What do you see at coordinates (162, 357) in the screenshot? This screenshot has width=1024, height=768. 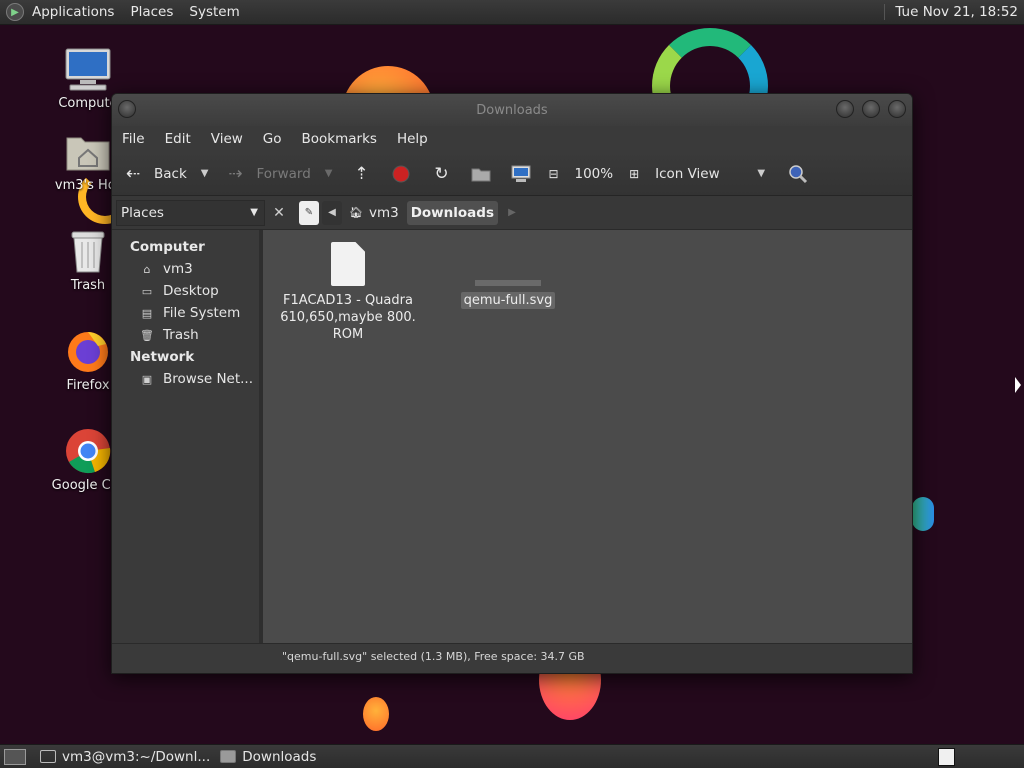 I see `sidebar-heading-network: Network` at bounding box center [162, 357].